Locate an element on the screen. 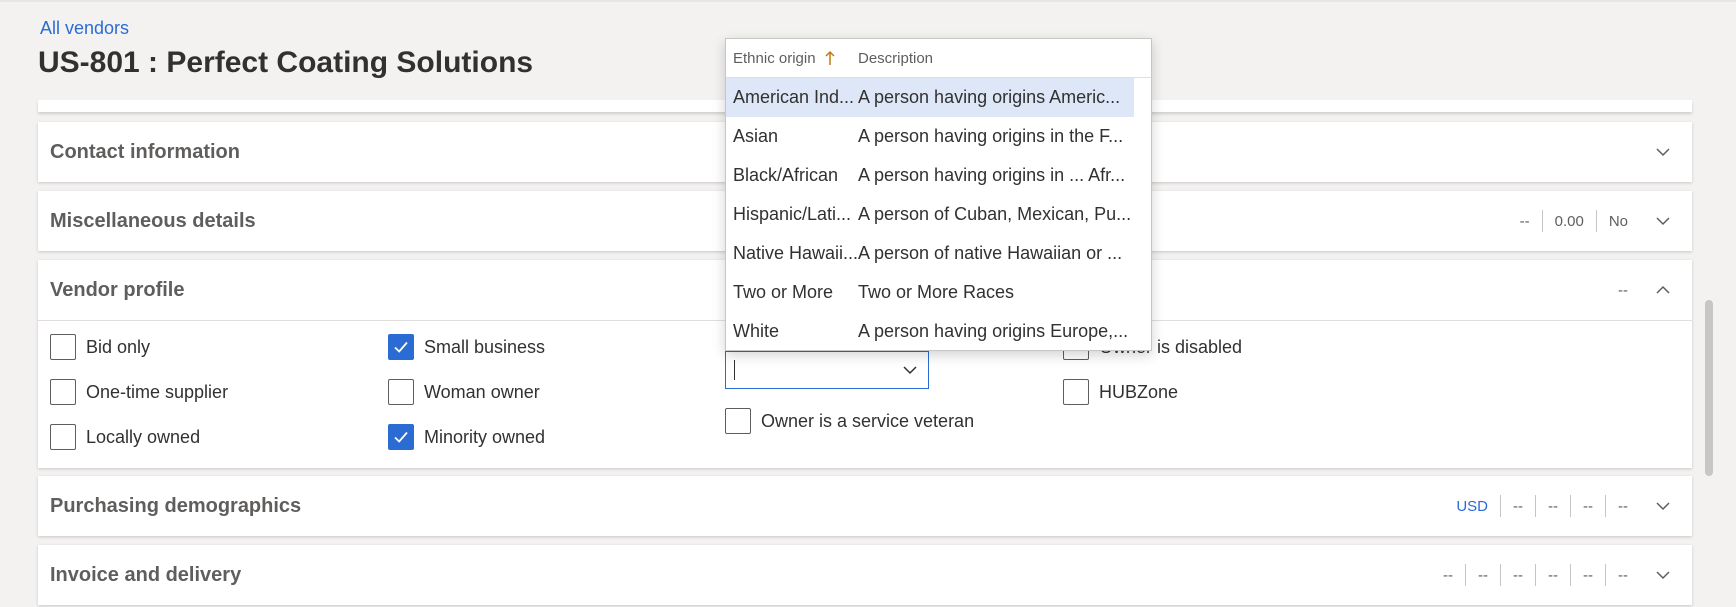  woman-owner-checkbox-row: Woman owner is located at coordinates (464, 392).